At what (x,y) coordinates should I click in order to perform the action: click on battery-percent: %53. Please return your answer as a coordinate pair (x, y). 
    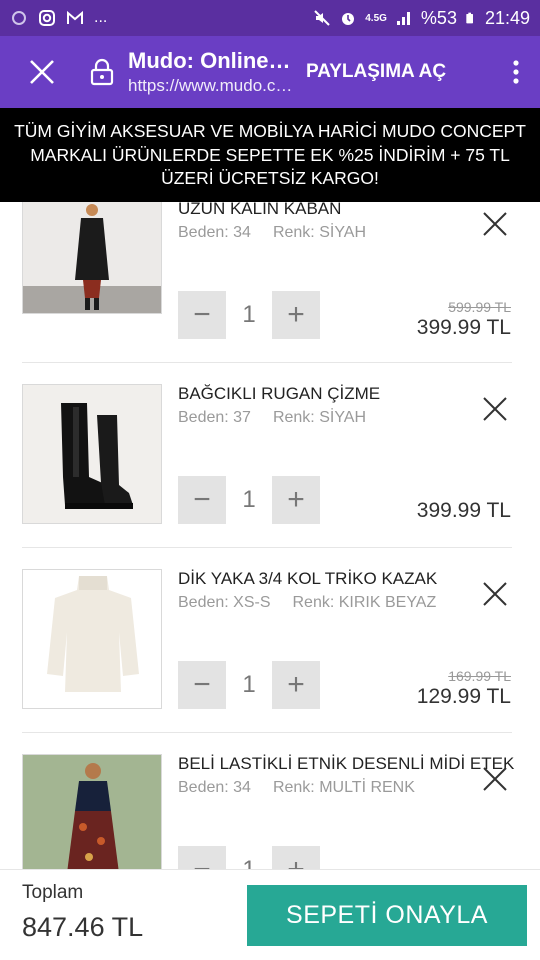
    Looking at the image, I should click on (438, 17).